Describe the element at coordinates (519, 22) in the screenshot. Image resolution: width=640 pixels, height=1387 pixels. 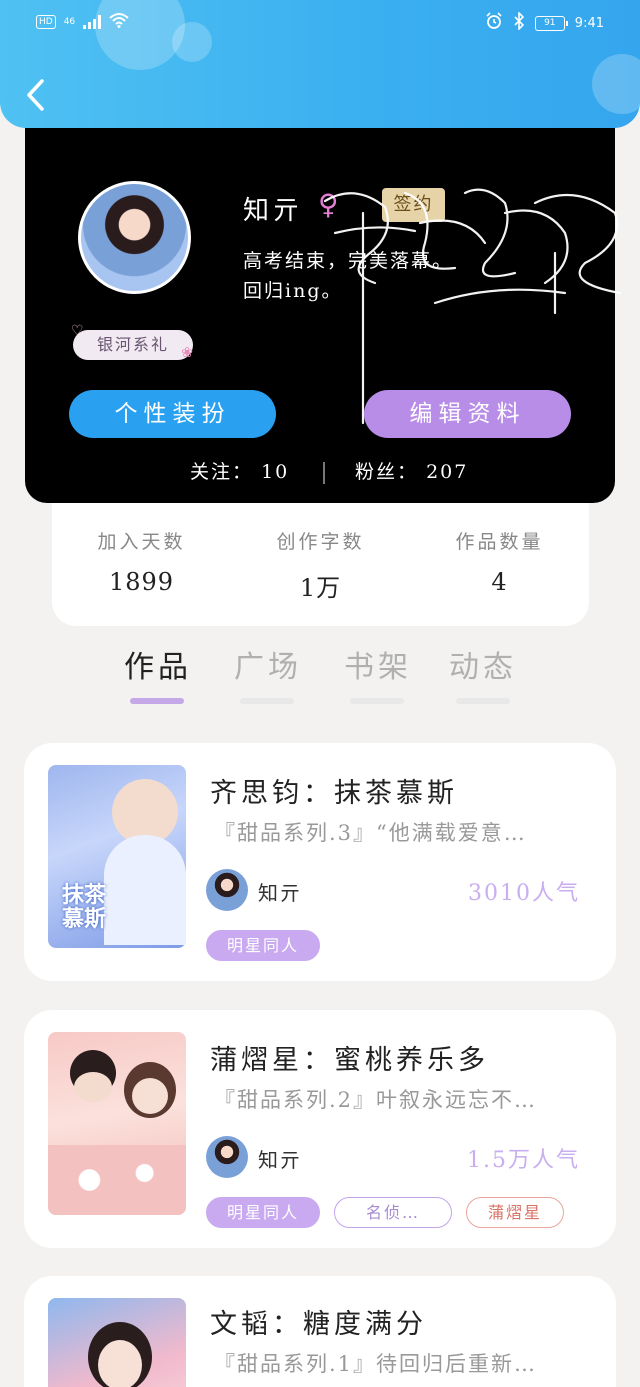
I see `bluetooth-icon` at that location.